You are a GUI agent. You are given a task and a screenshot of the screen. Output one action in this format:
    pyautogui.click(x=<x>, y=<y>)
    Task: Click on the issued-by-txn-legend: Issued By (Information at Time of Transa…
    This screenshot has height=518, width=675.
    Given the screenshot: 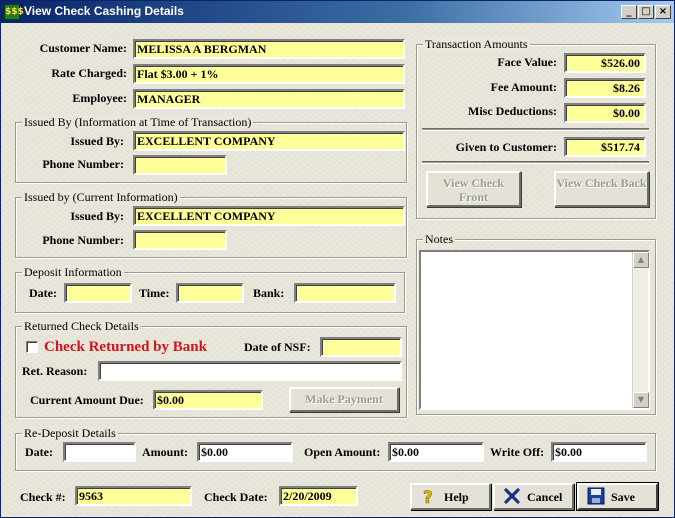 What is the action you would take?
    pyautogui.click(x=138, y=122)
    